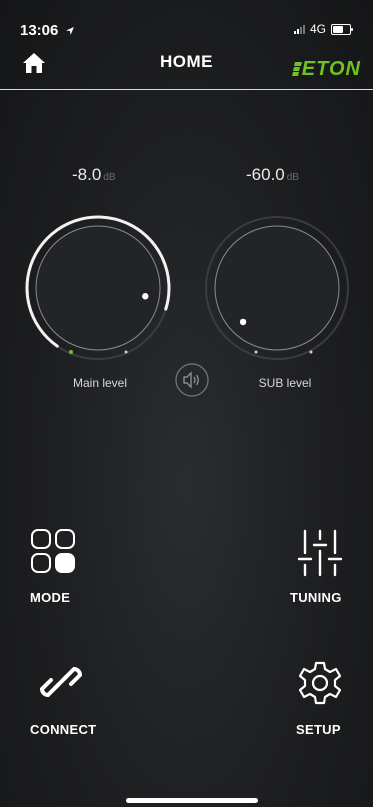 This screenshot has width=373, height=807. Describe the element at coordinates (192, 800) in the screenshot. I see `home-indicator` at that location.